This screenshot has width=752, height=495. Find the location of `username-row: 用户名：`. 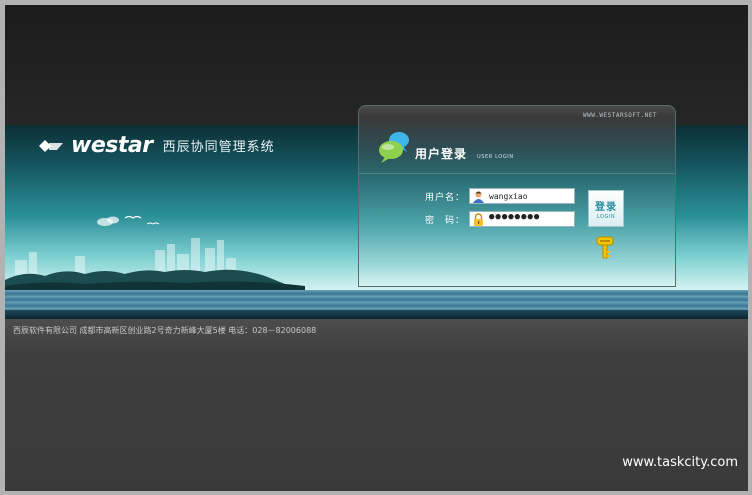

username-row: 用户名： is located at coordinates (497, 196).